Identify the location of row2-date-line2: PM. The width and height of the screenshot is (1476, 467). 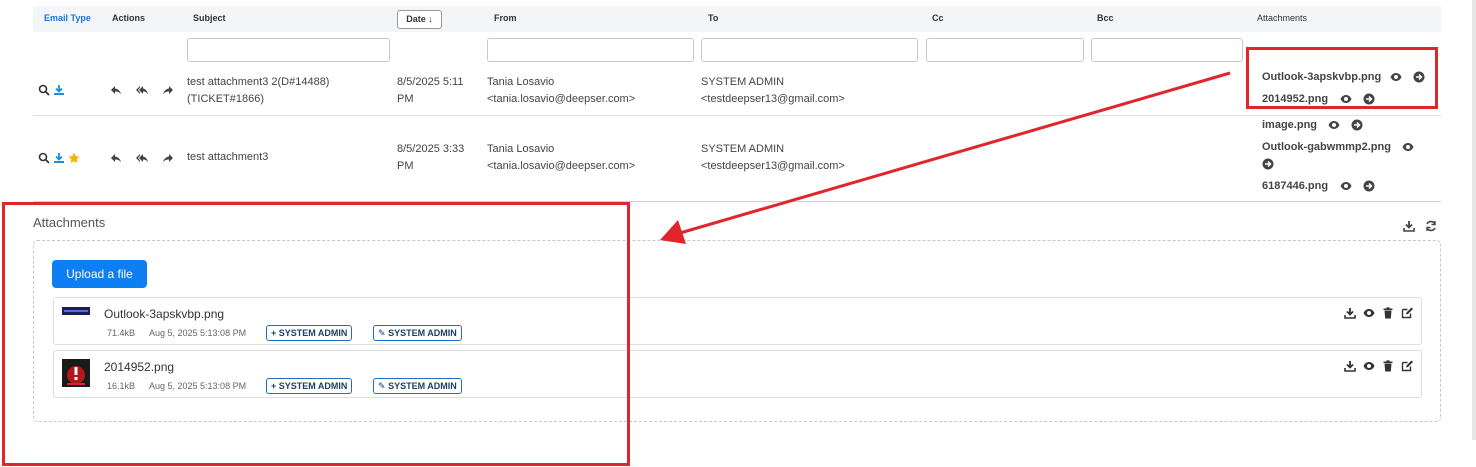
(405, 166).